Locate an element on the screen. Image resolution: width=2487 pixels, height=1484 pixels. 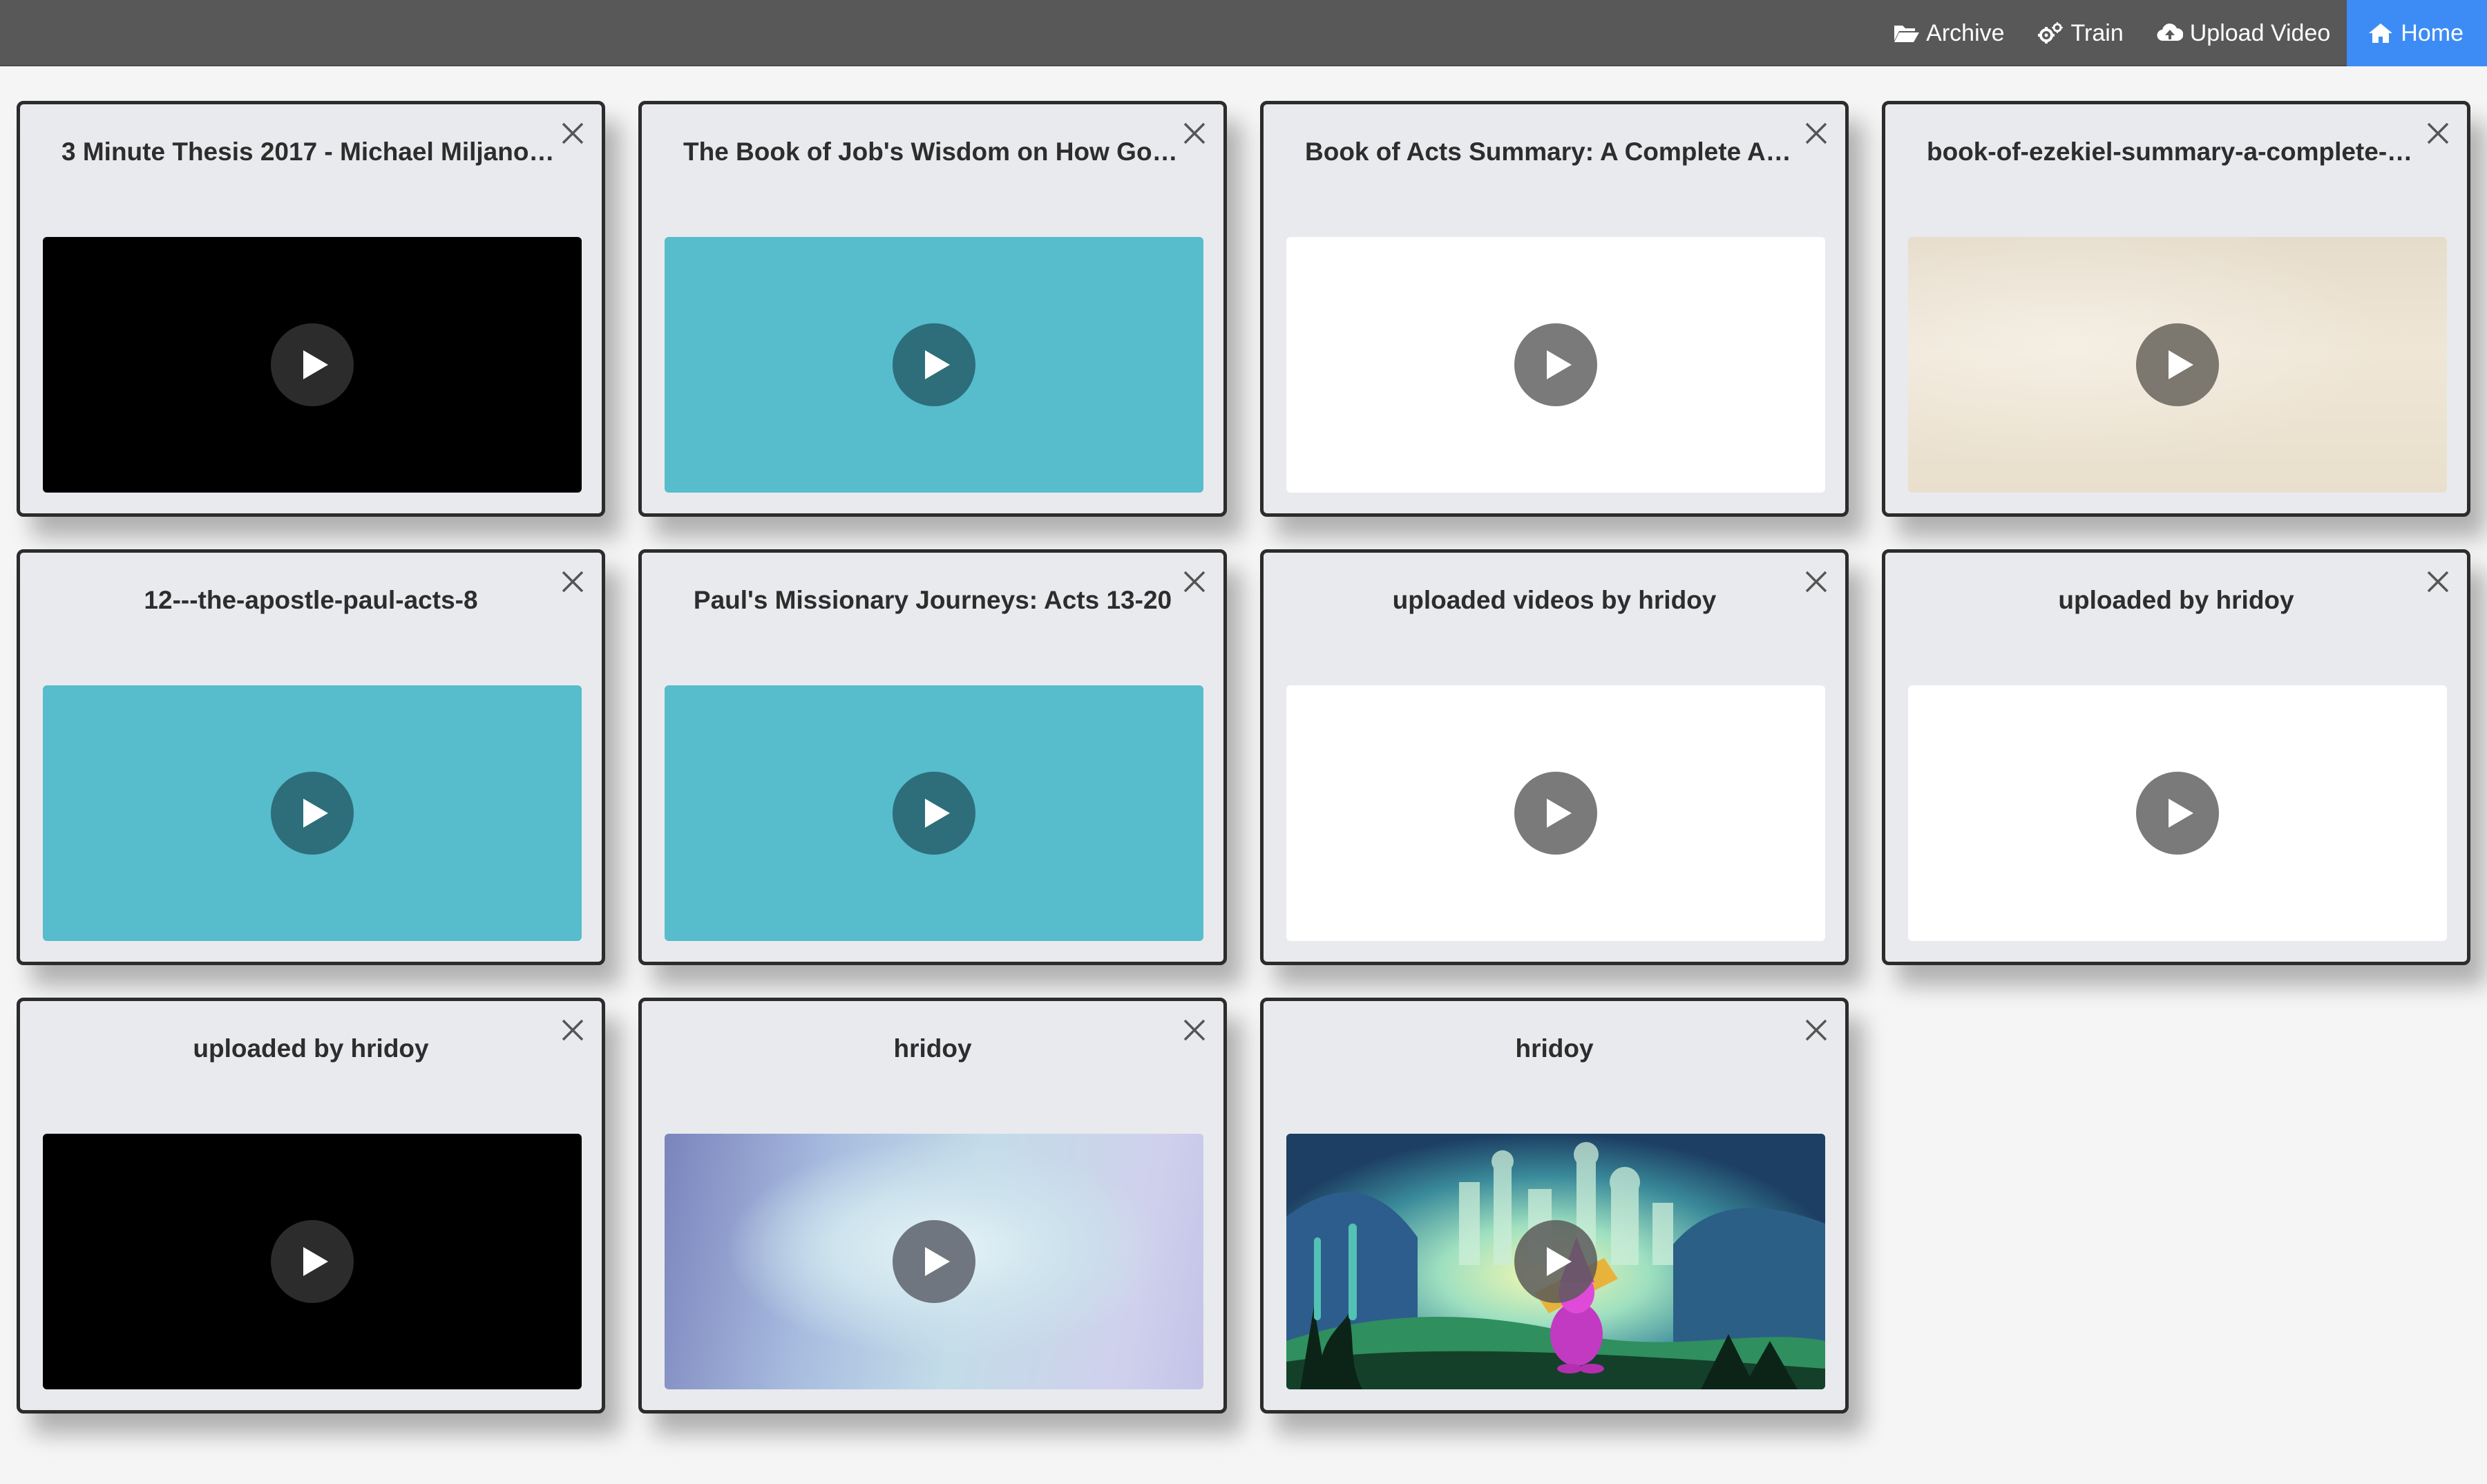
nav-archive: Archive is located at coordinates (1948, 33).